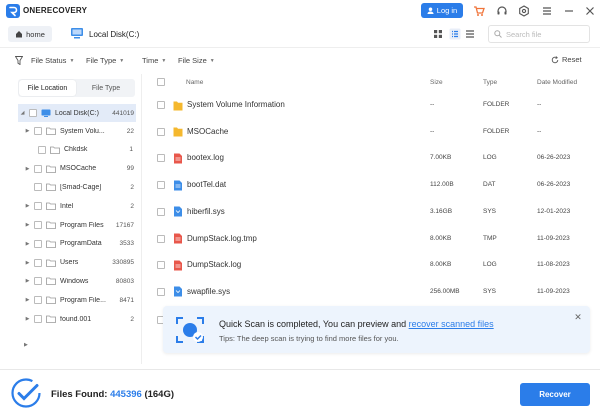 The width and height of the screenshot is (600, 415). I want to click on file-size: 8.00KB, so click(441, 265).